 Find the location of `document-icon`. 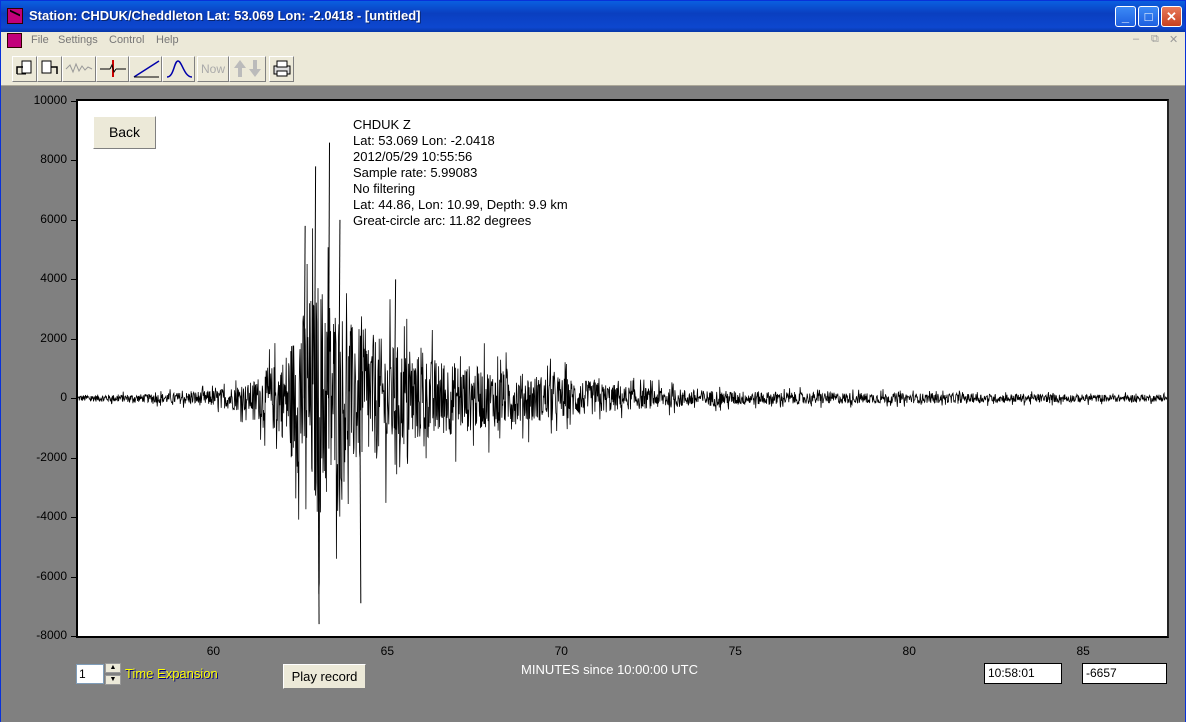

document-icon is located at coordinates (14, 40).